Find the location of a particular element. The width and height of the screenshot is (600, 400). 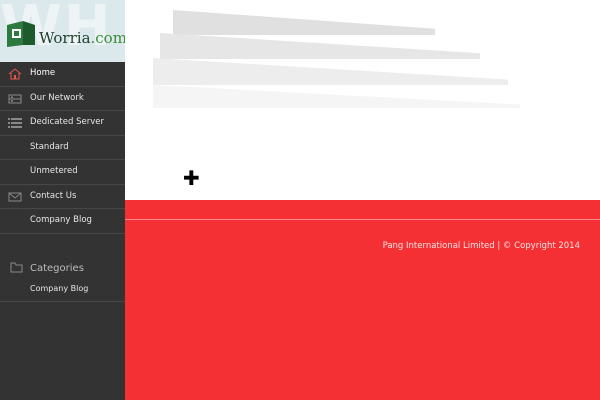

sidebar-item-our-network: Our Network is located at coordinates (62, 99).